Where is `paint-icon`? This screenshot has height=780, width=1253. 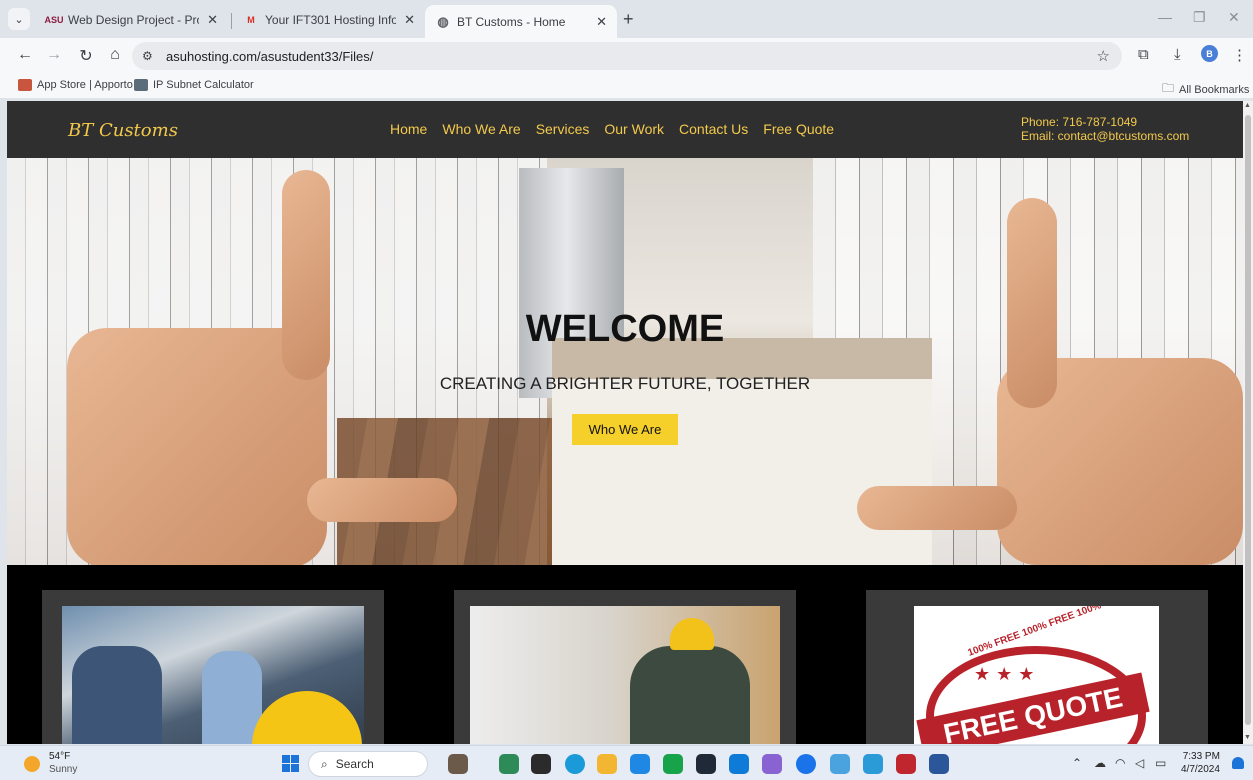
paint-icon is located at coordinates (873, 764).